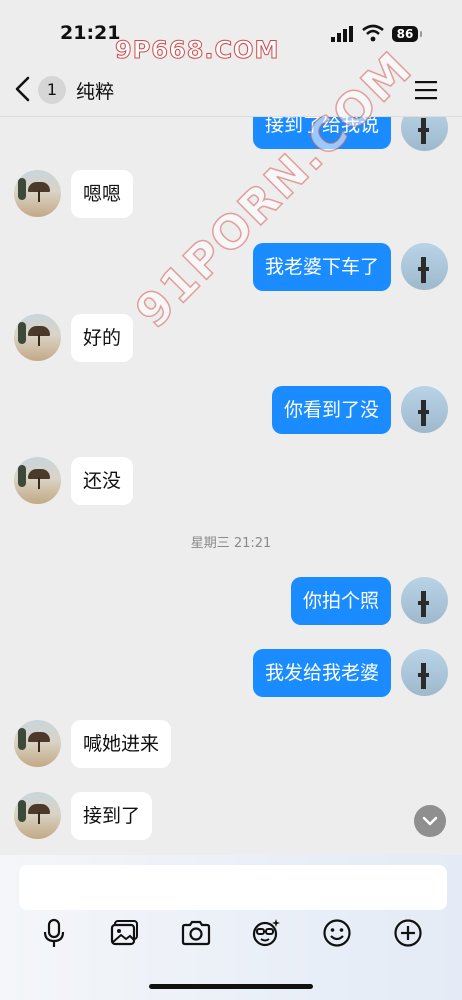 Image resolution: width=462 pixels, height=1000 pixels. What do you see at coordinates (231, 986) in the screenshot?
I see `home-indicator` at bounding box center [231, 986].